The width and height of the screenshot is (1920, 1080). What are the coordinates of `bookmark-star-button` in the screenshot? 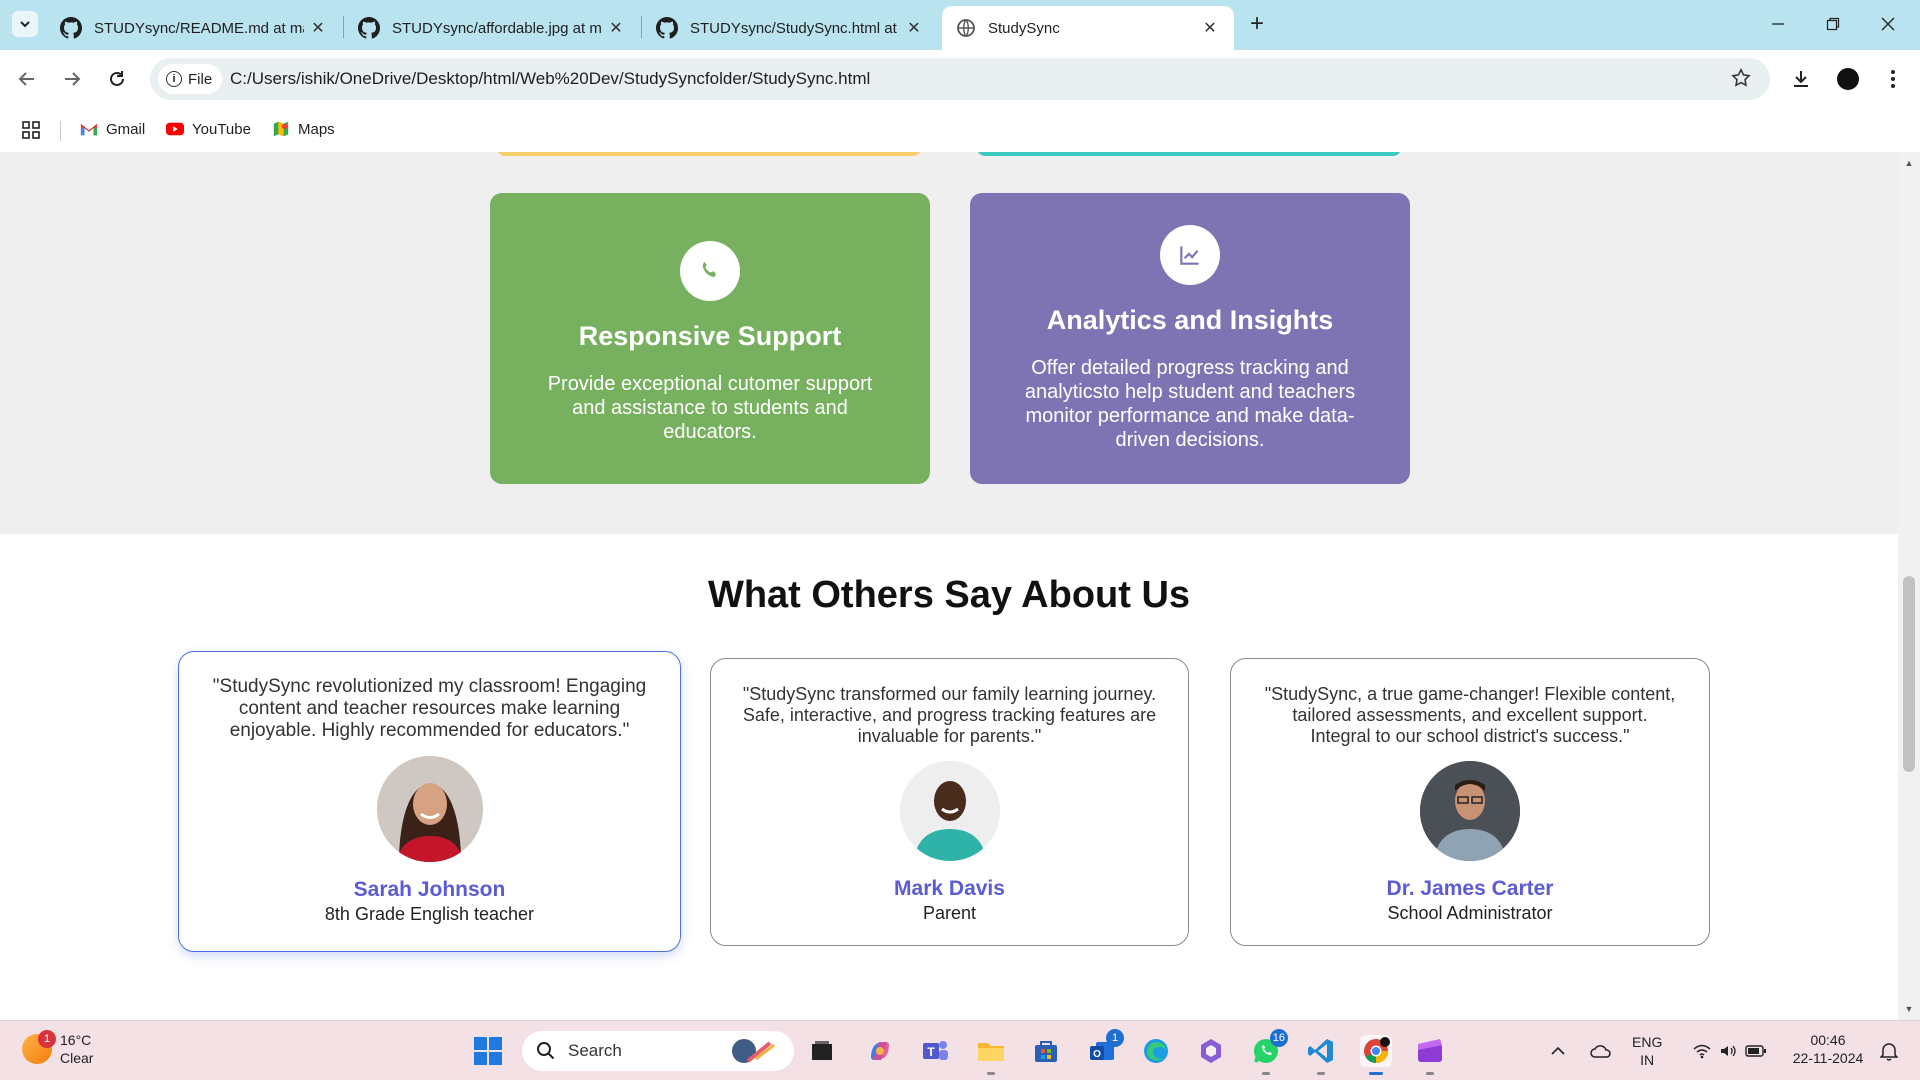 It's located at (1741, 78).